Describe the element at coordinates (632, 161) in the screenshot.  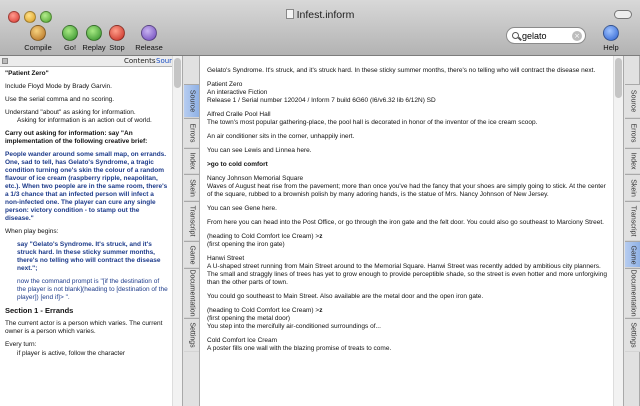
I see `right-tab-index: Index` at that location.